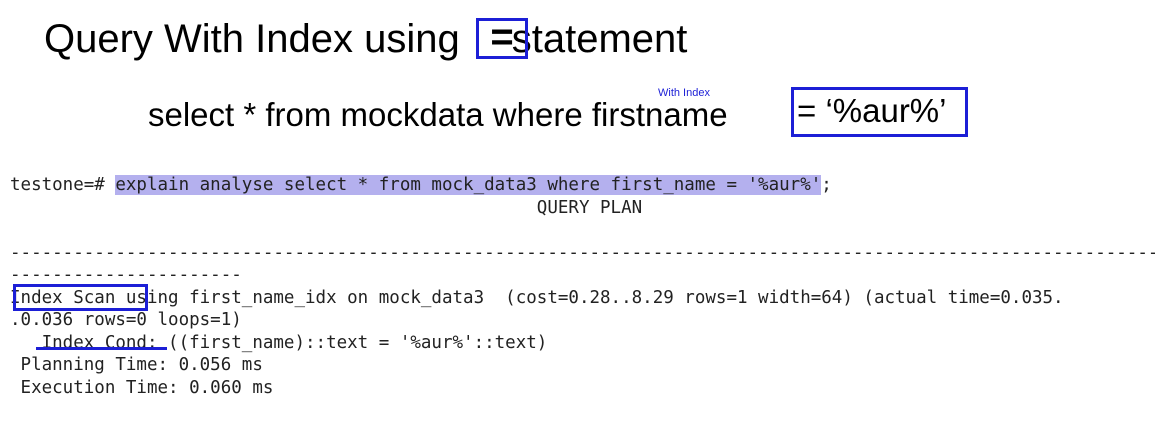 The height and width of the screenshot is (430, 1160). I want to click on slide-title: Query With Index using statement, so click(365, 39).